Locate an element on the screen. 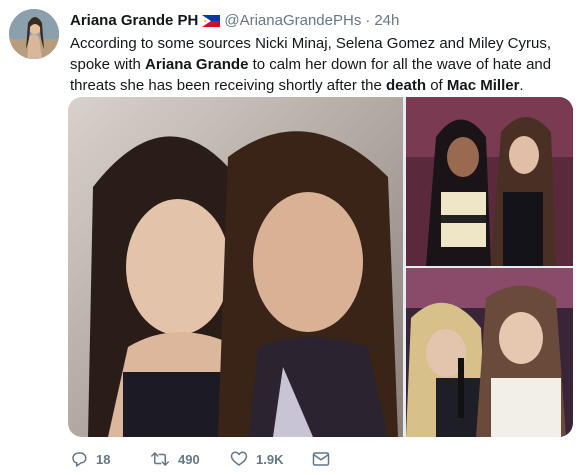  retweet-button: 490 is located at coordinates (190, 459).